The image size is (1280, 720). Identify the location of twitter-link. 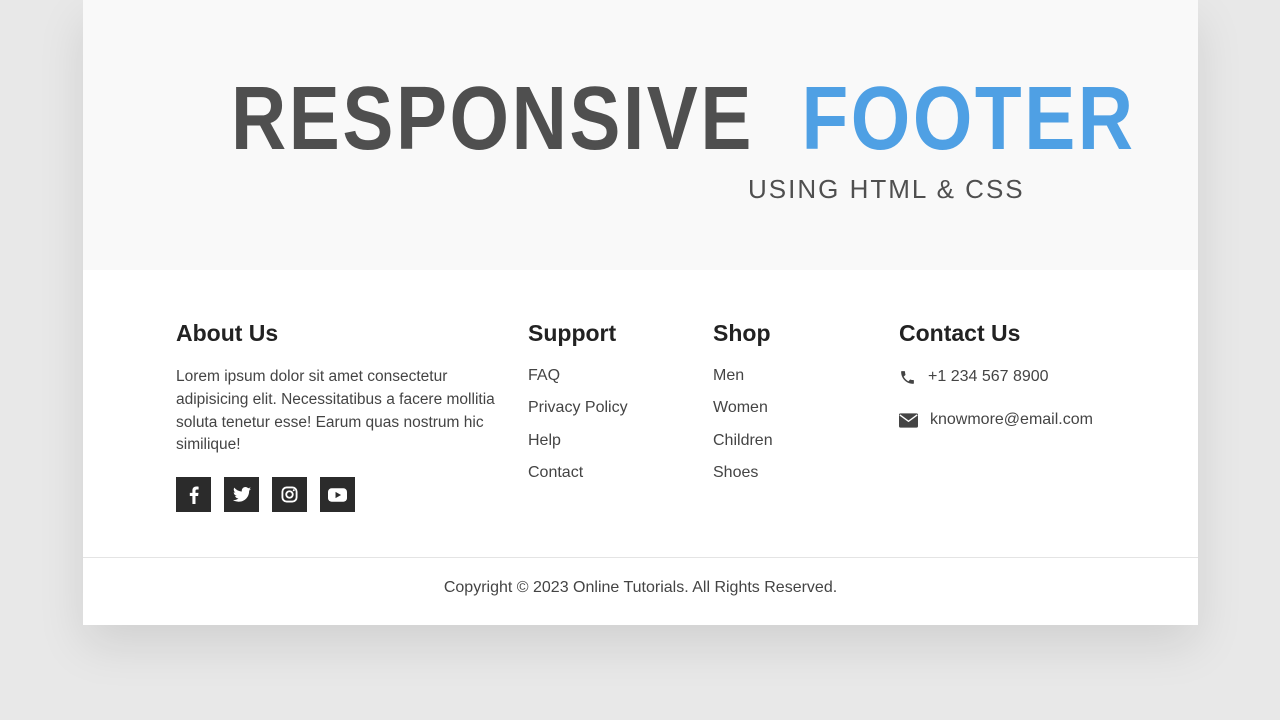
(241, 495).